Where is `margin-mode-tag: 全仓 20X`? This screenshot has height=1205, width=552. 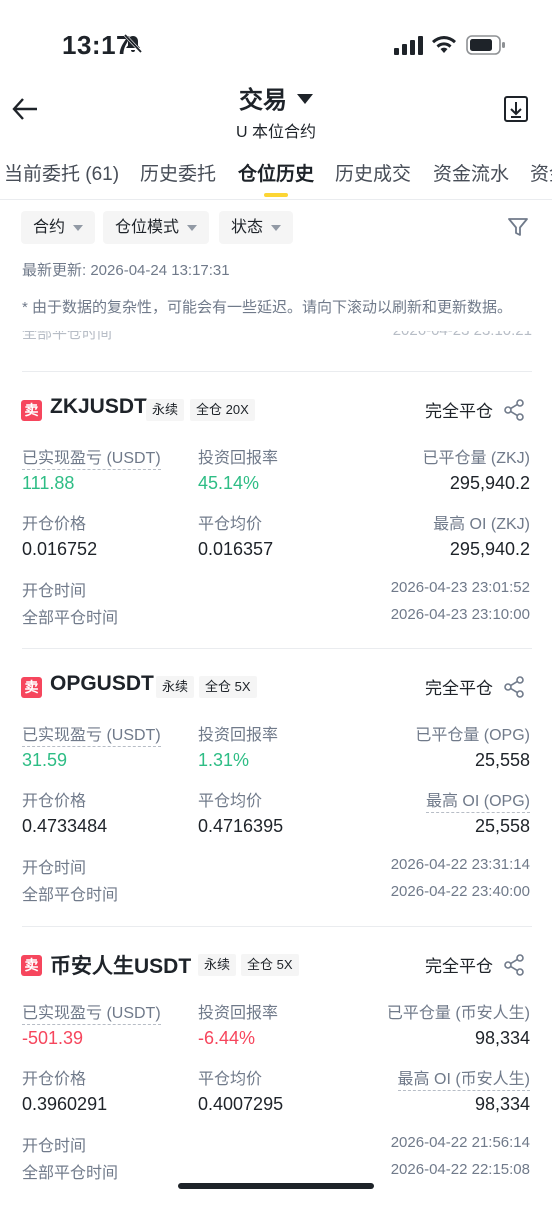 margin-mode-tag: 全仓 20X is located at coordinates (222, 410).